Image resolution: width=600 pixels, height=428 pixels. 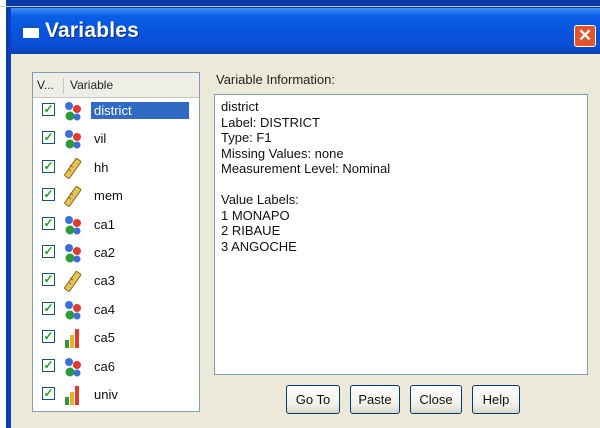 What do you see at coordinates (305, 31) in the screenshot?
I see `title-bar: Variables ✕` at bounding box center [305, 31].